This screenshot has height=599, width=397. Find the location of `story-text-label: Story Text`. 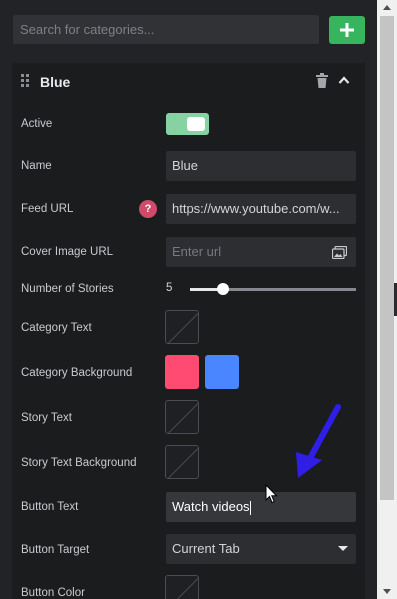

story-text-label: Story Text is located at coordinates (46, 418).